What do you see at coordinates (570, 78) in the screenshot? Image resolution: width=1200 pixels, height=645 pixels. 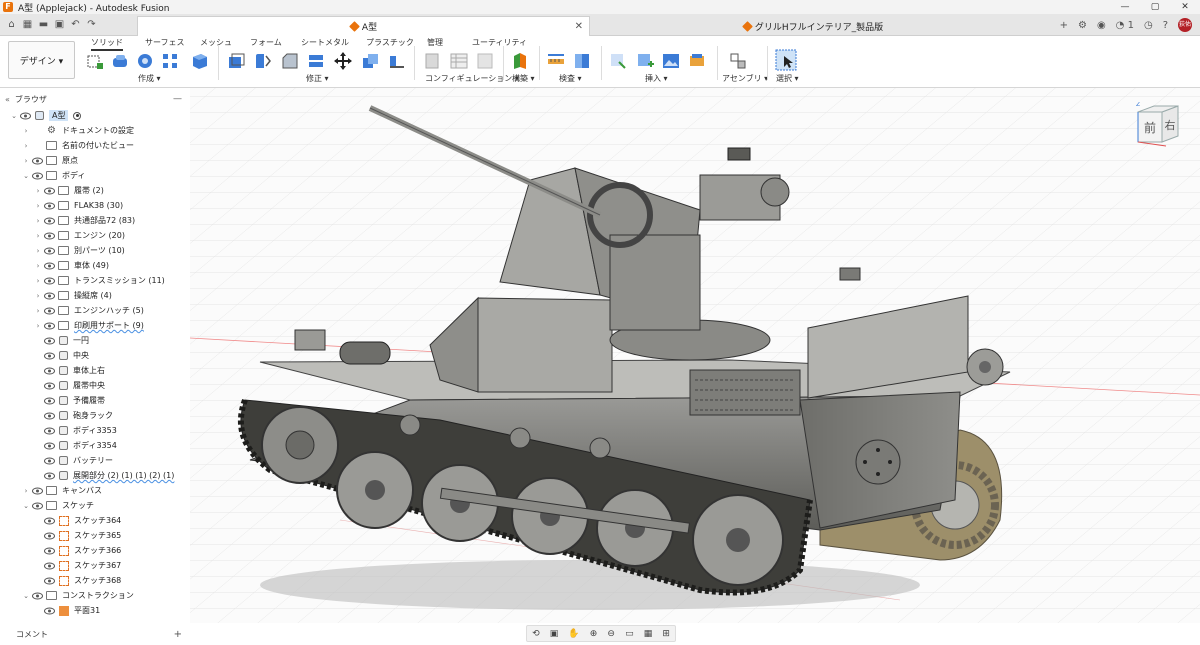 I see `inspect-group-label: 検査 ▾` at bounding box center [570, 78].